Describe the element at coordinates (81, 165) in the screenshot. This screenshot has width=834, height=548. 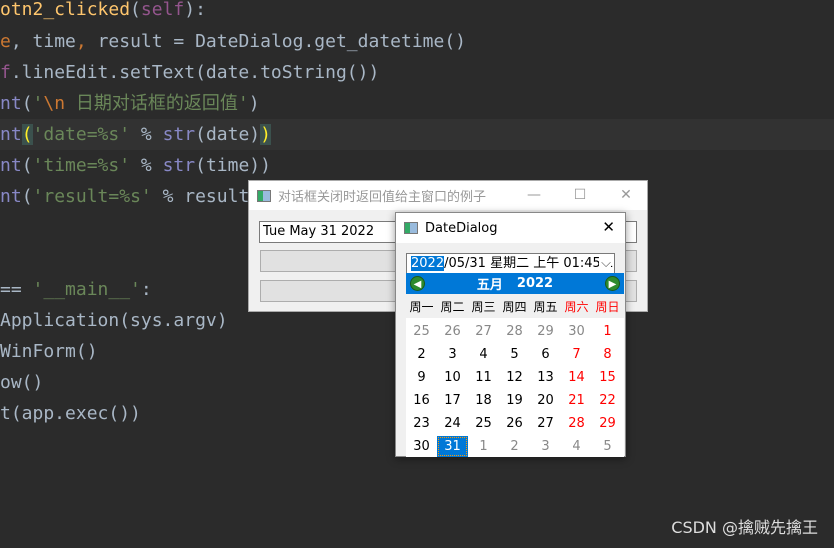
I see `code-token: 'time=%s'` at that location.